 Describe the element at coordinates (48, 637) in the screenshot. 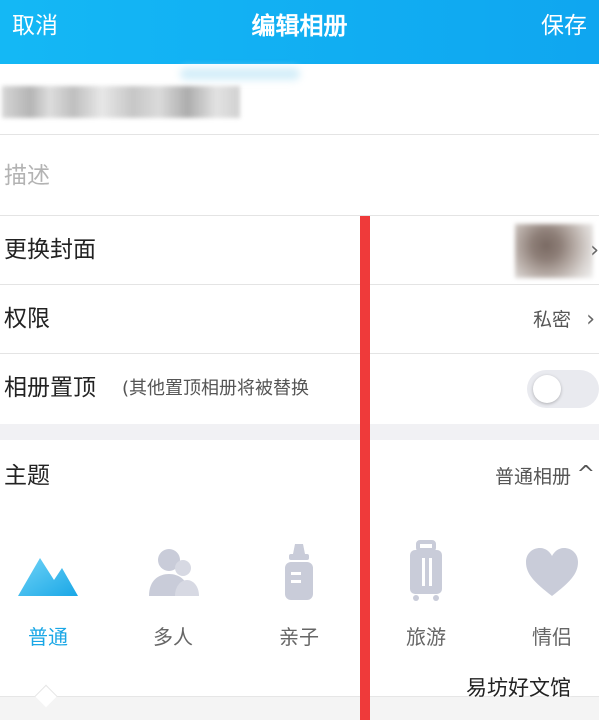

I see `theme-option-label: 普通` at that location.